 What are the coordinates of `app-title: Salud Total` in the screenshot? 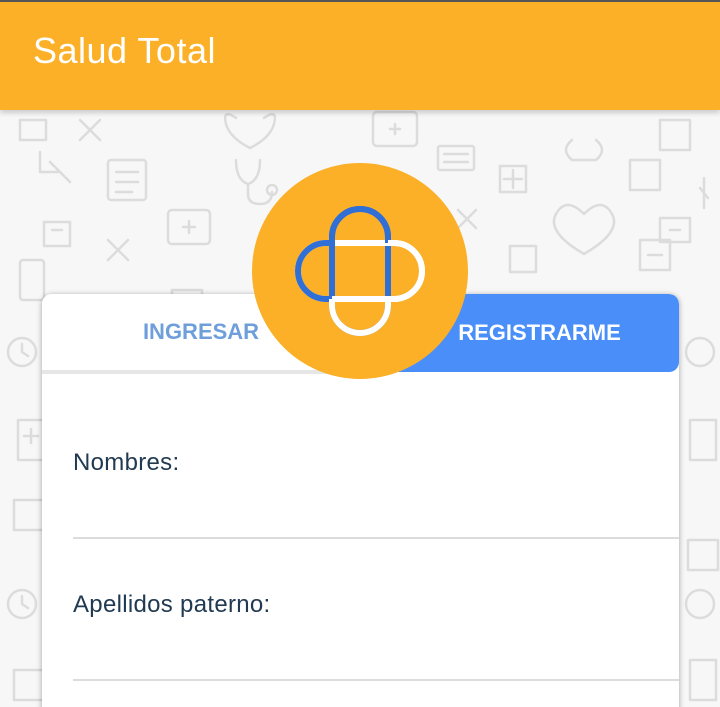 It's located at (124, 50).